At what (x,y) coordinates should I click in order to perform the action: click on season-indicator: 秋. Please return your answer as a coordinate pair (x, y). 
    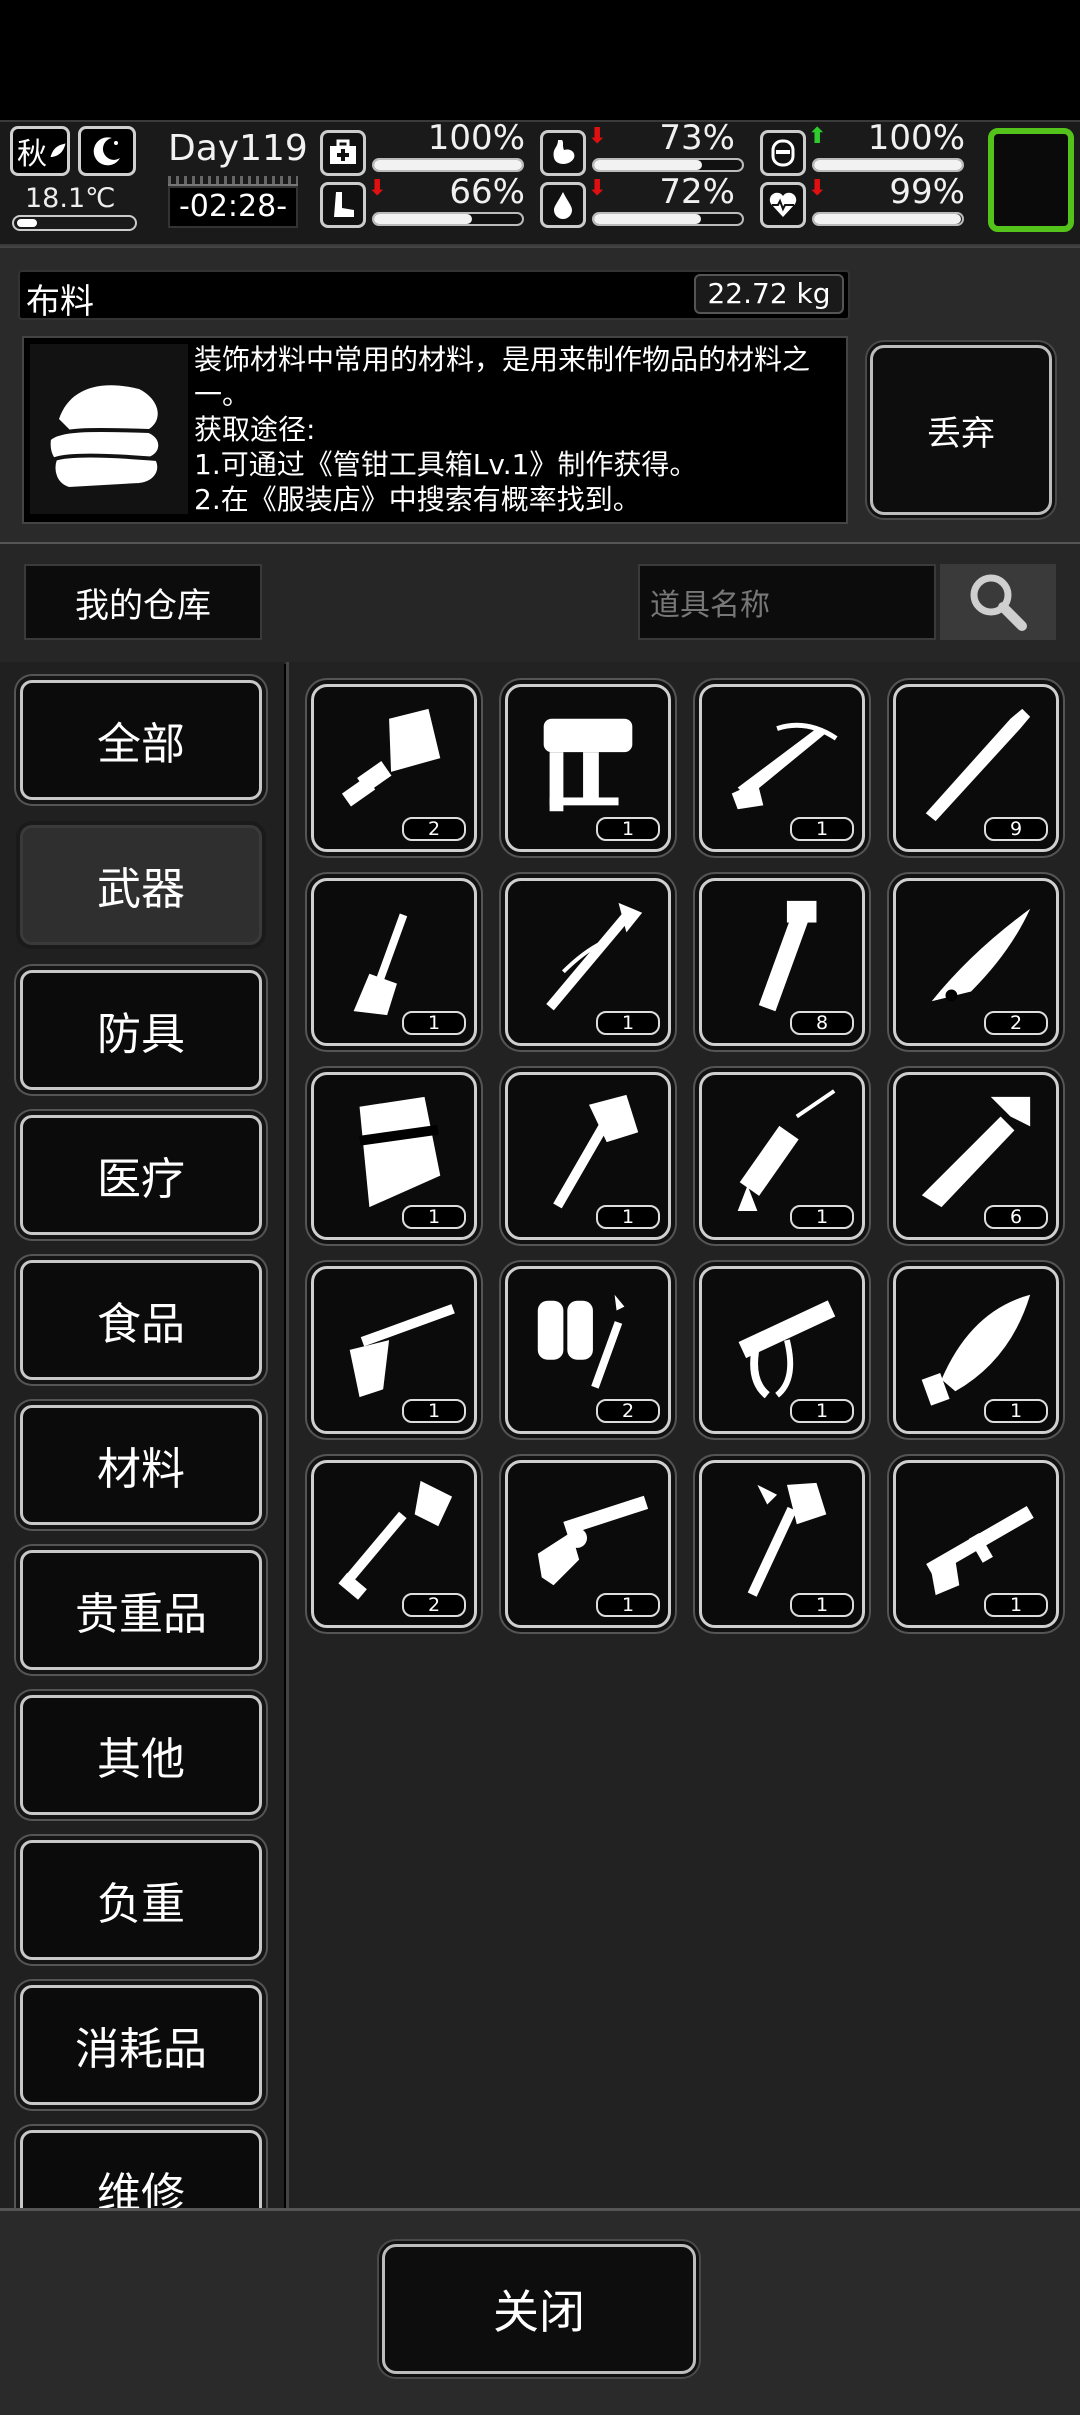
    Looking at the image, I should click on (40, 151).